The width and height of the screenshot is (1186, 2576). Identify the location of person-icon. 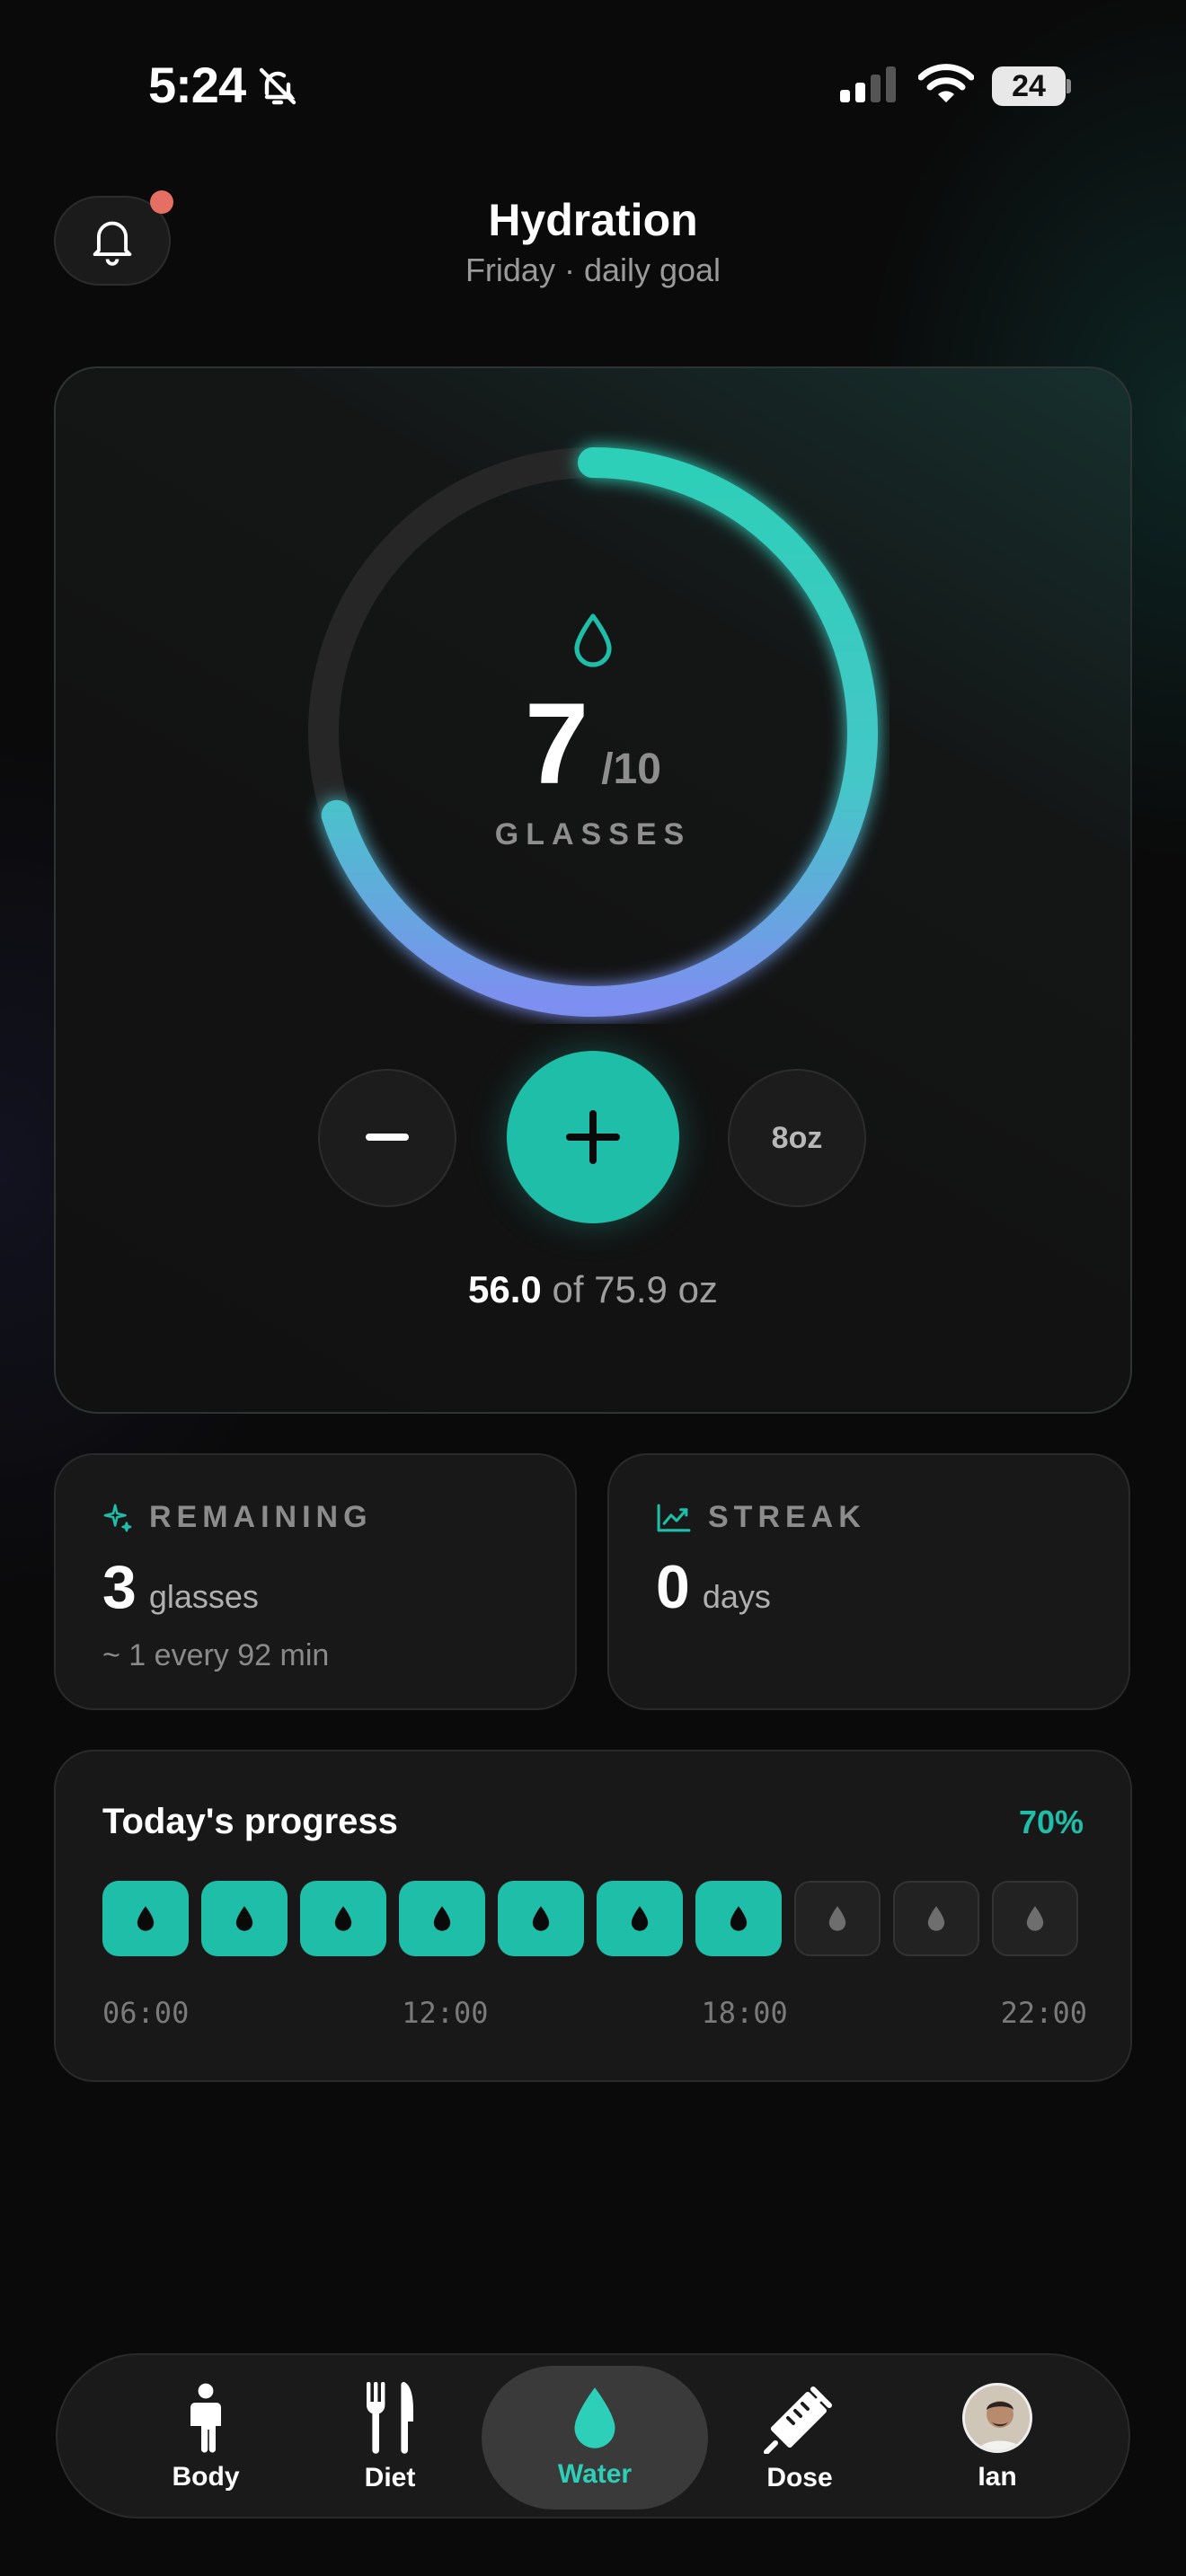
(205, 2418).